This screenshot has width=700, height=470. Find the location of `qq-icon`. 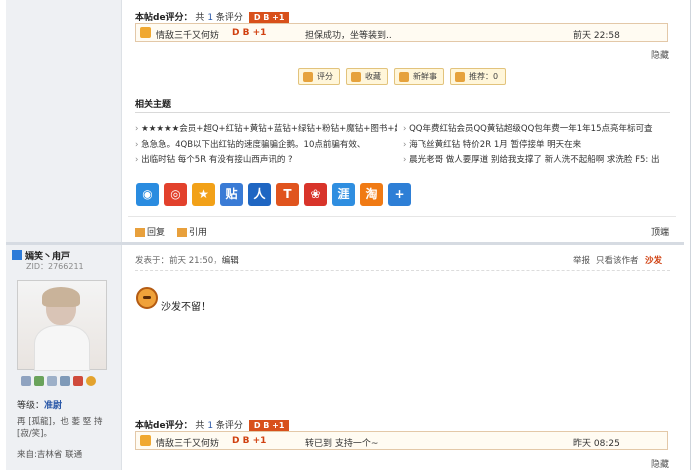

qq-icon is located at coordinates (91, 381).